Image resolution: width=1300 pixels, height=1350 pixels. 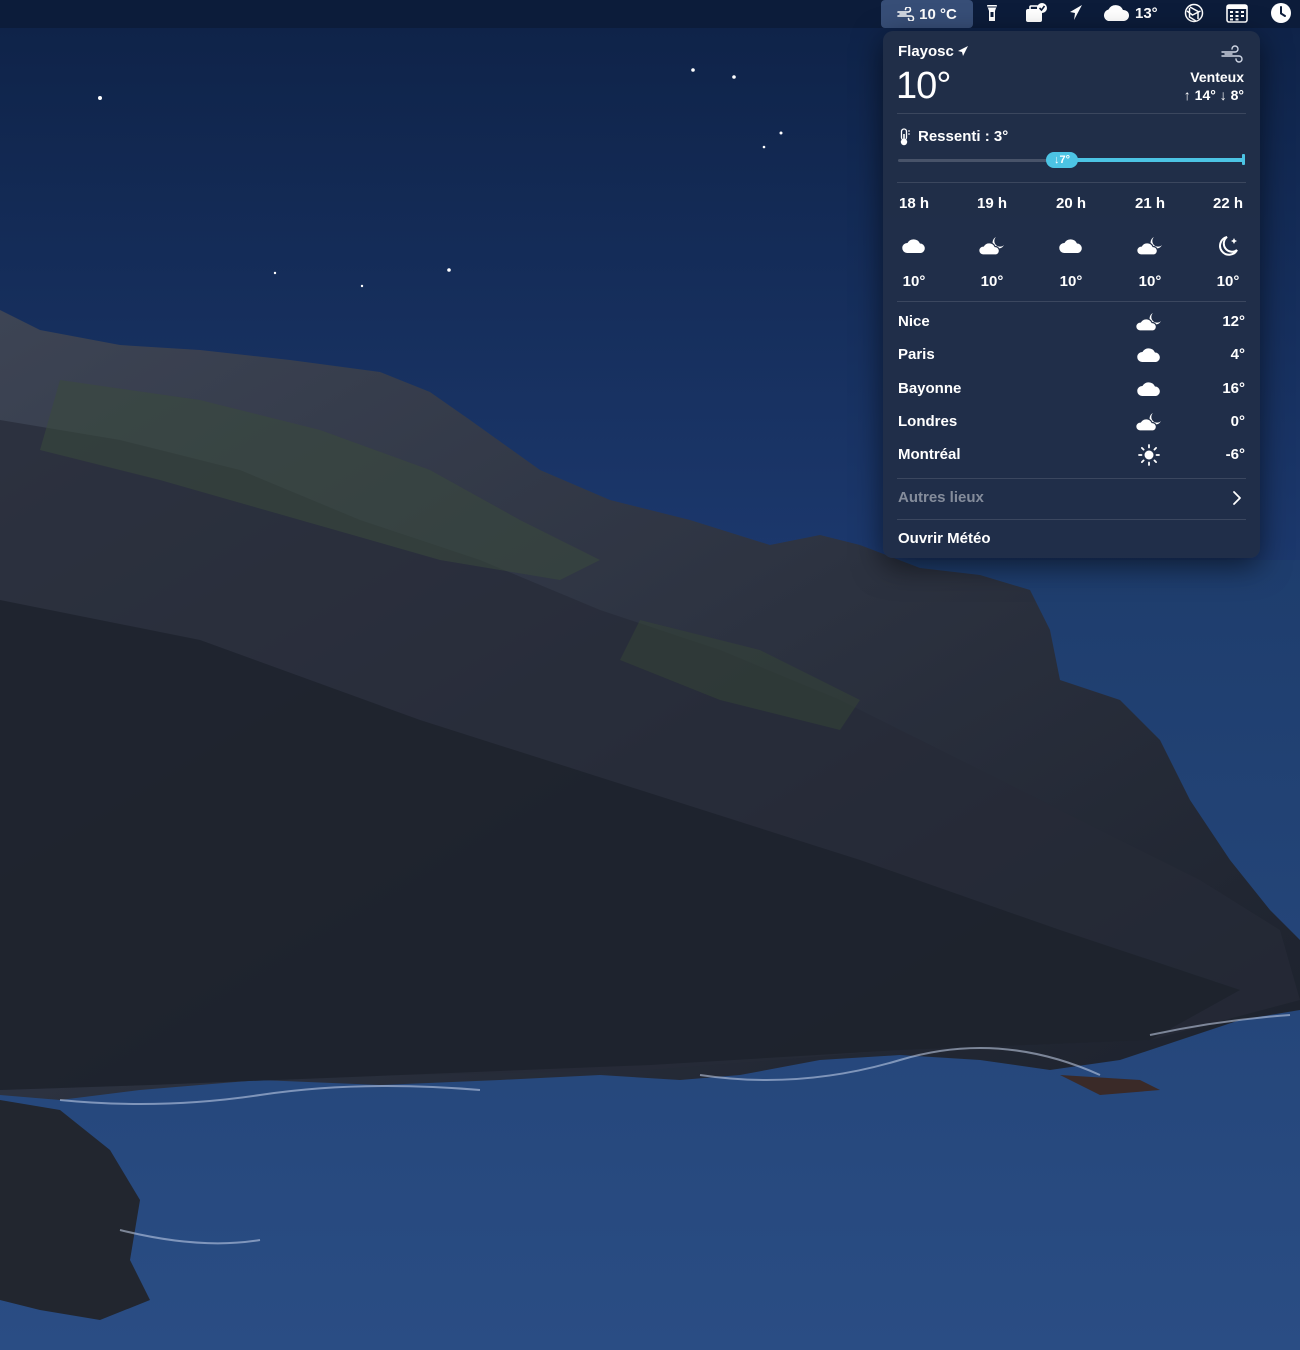 What do you see at coordinates (938, 14) in the screenshot?
I see `menubar-weather-temp: 10 °C` at bounding box center [938, 14].